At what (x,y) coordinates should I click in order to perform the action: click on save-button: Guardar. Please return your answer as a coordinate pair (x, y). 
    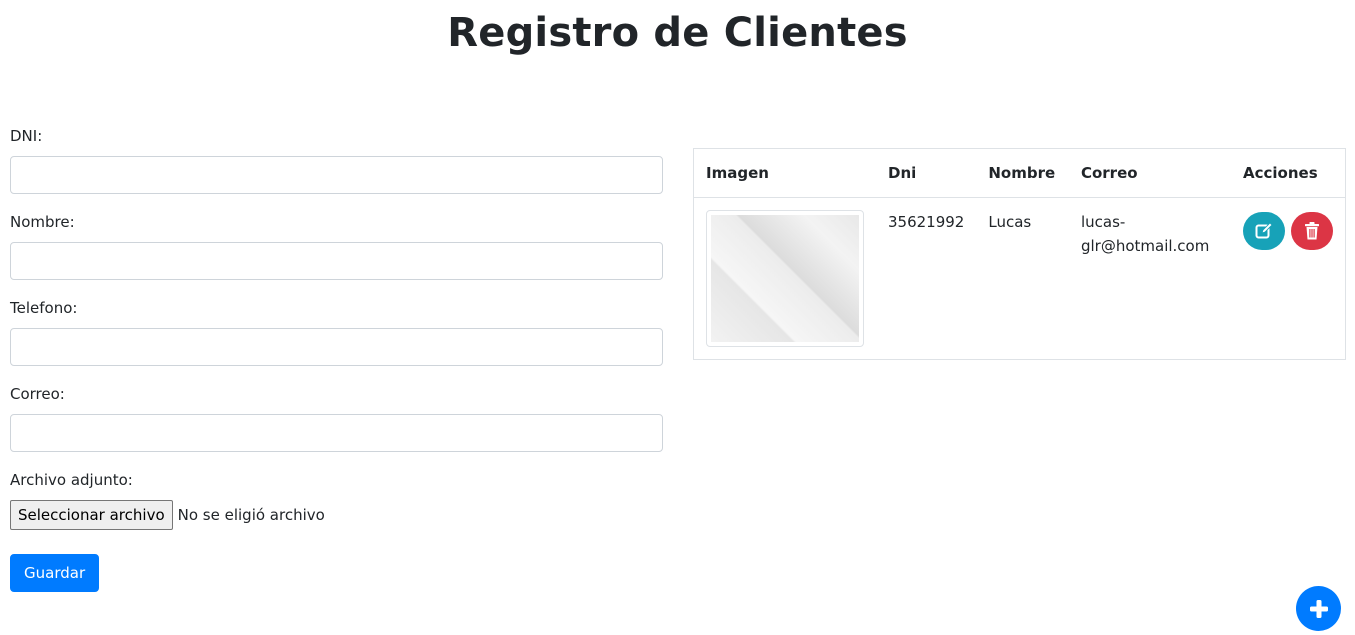
    Looking at the image, I should click on (55, 573).